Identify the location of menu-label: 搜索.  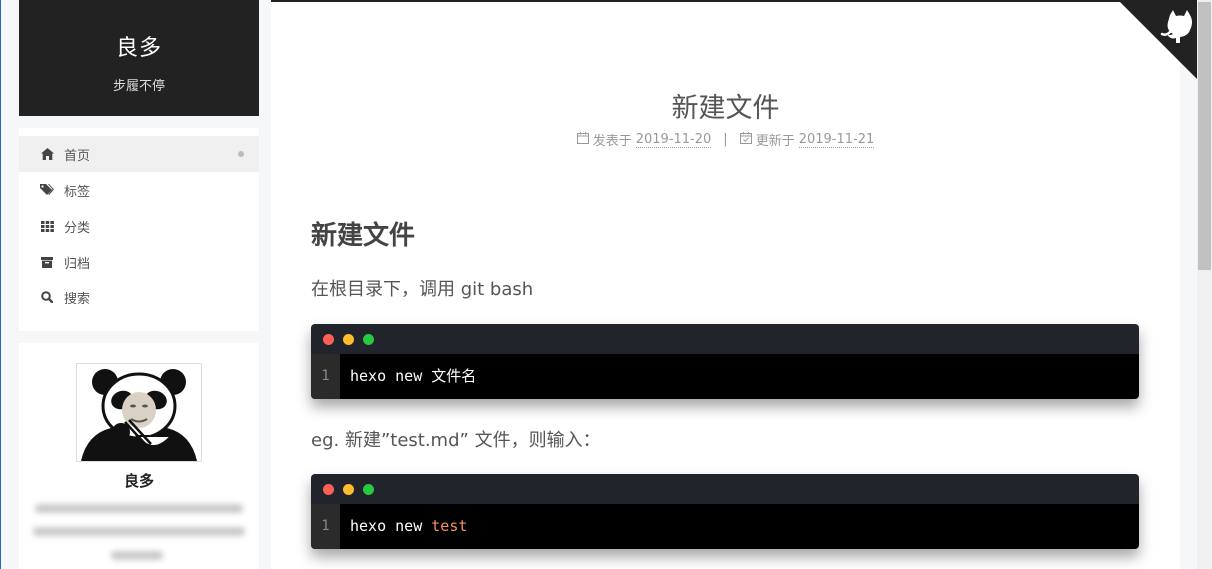
(77, 299).